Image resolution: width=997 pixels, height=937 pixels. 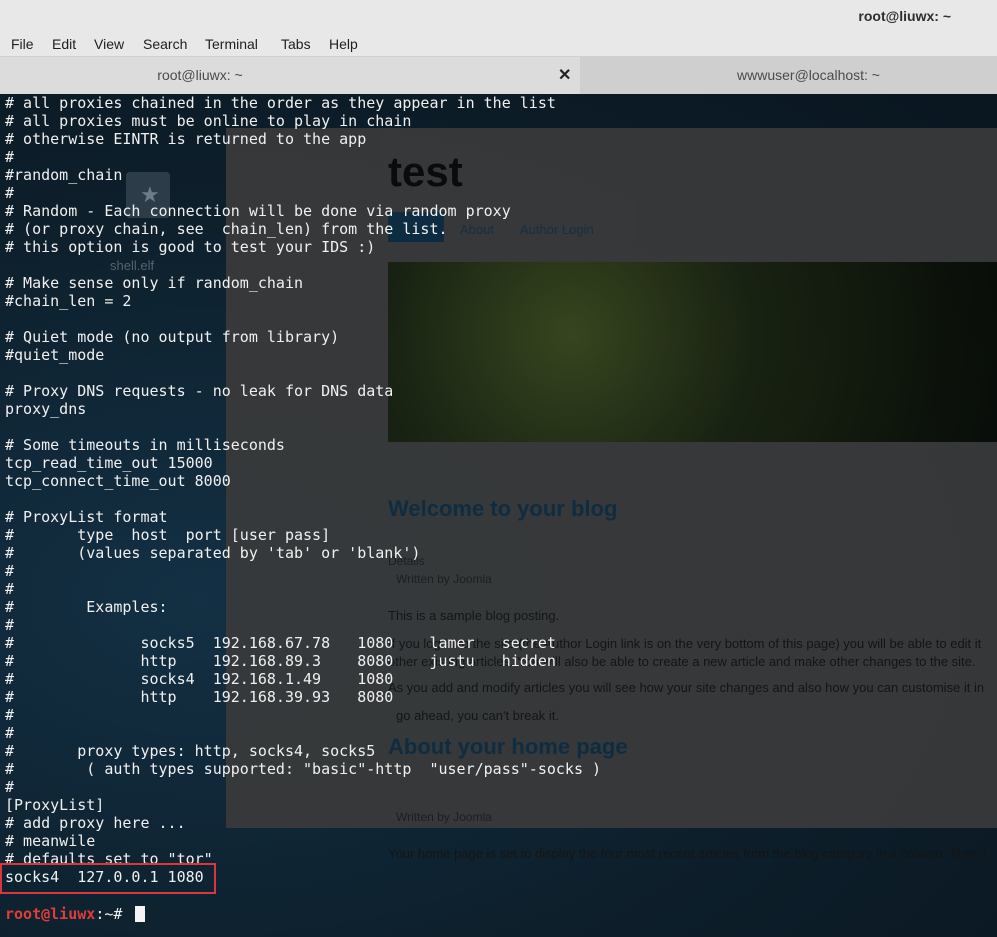 I want to click on terminal-line: # Some timeouts in milliseconds, so click(x=145, y=445).